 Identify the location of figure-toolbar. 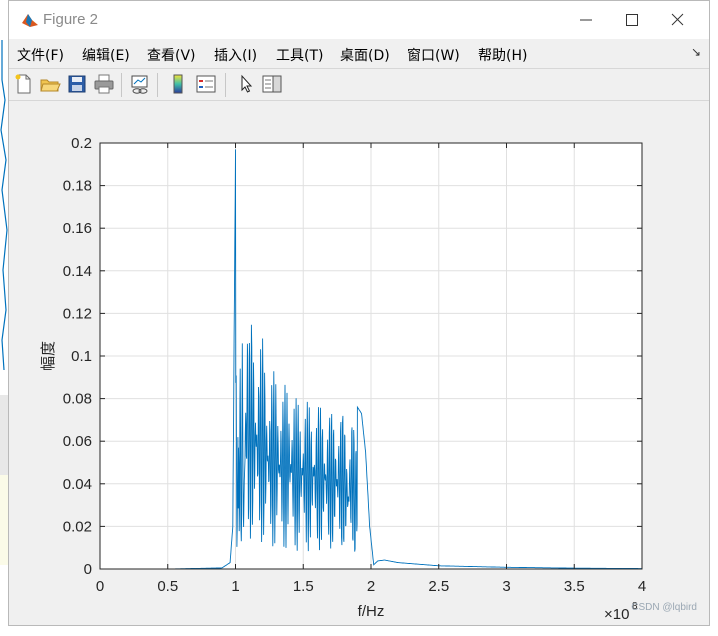
(359, 85).